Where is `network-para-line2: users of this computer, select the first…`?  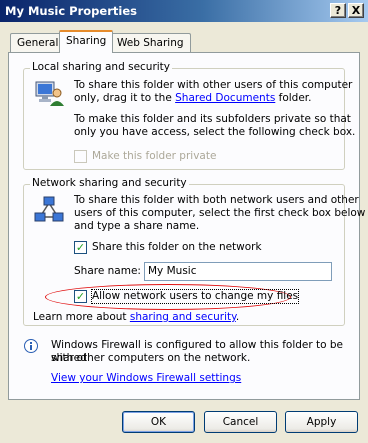 network-para-line2: users of this computer, select the first… is located at coordinates (220, 213).